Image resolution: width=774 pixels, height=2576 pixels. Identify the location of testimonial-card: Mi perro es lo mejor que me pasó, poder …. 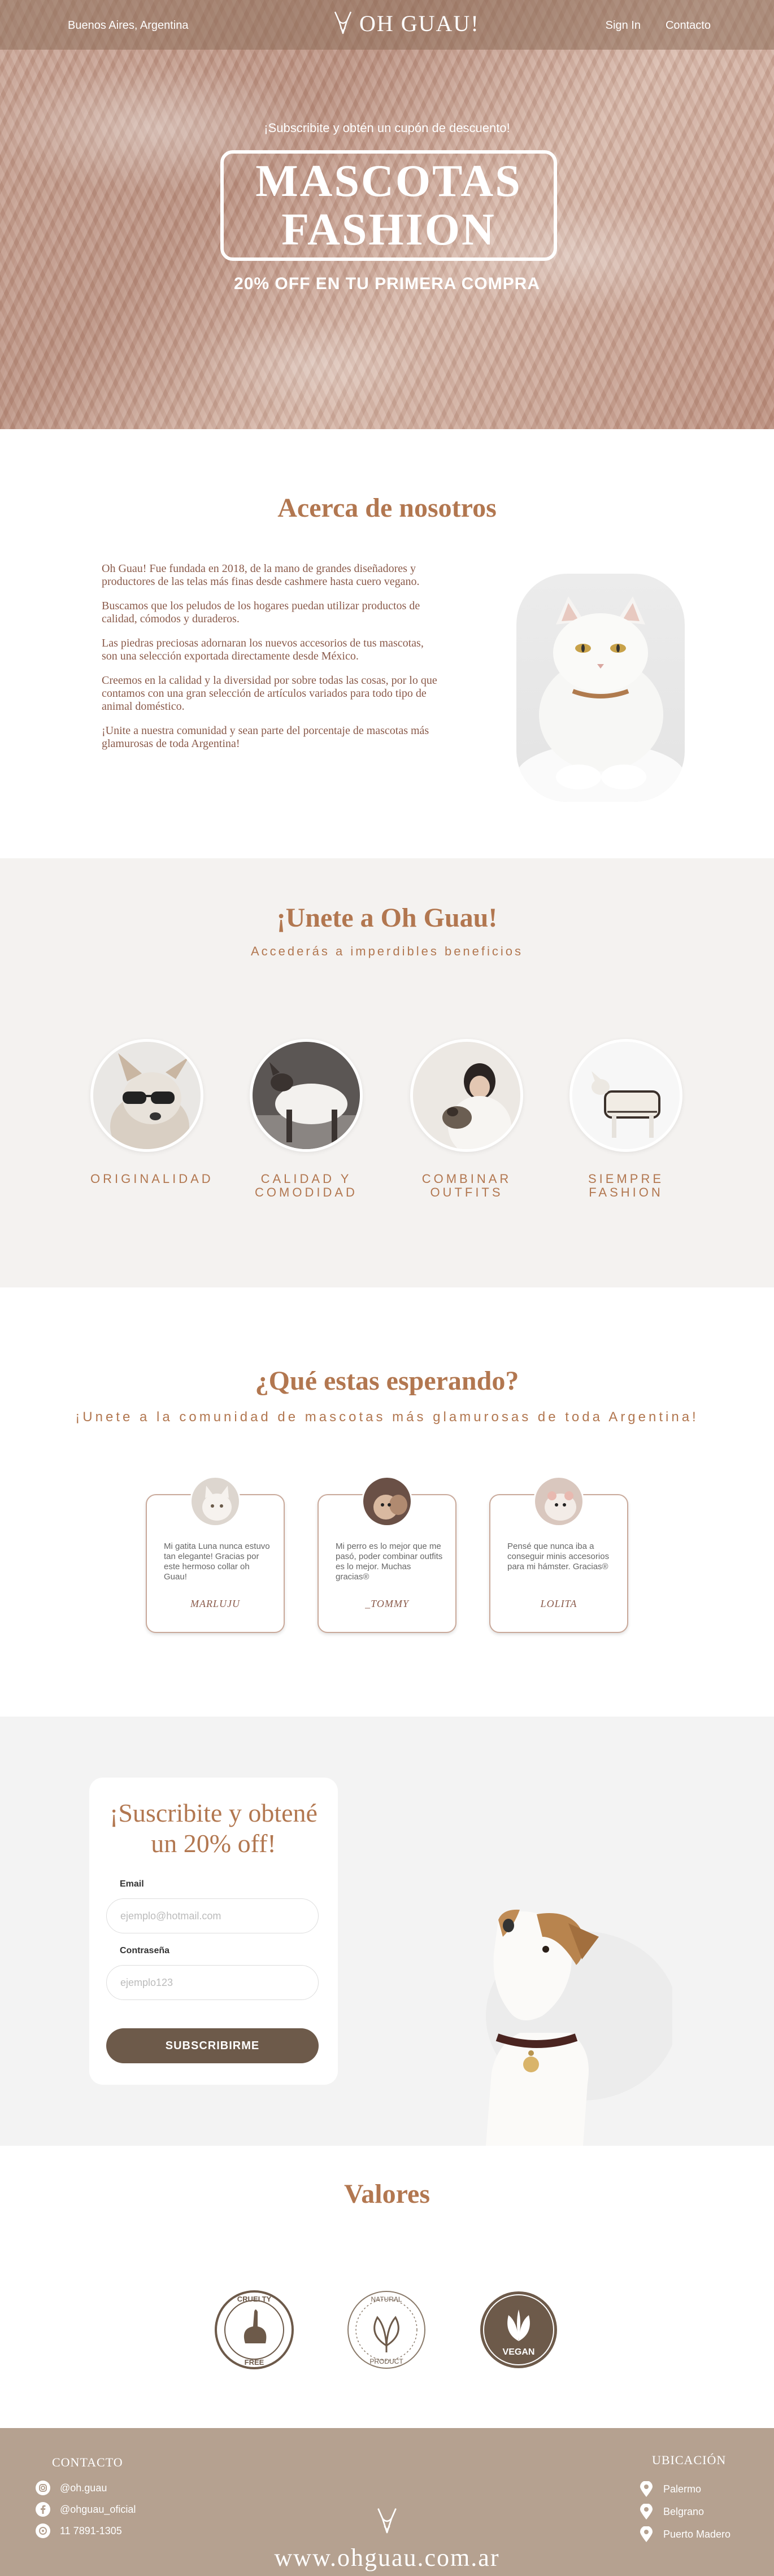
(387, 1555).